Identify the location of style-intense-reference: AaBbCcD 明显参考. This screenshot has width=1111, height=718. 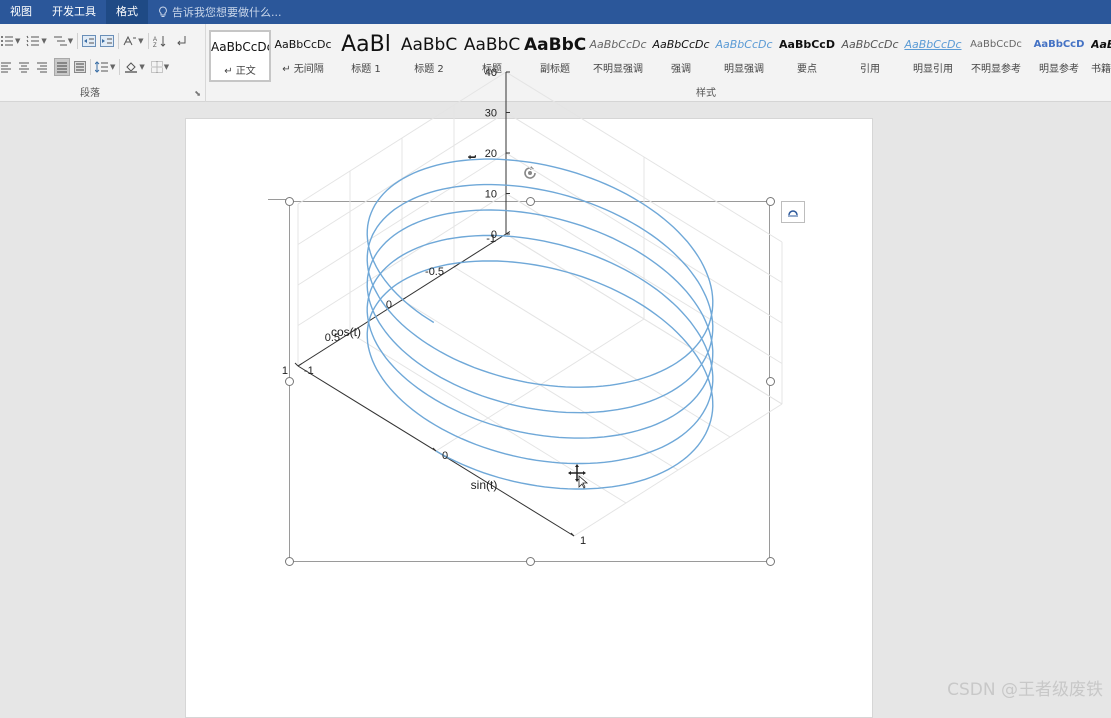
(1059, 56).